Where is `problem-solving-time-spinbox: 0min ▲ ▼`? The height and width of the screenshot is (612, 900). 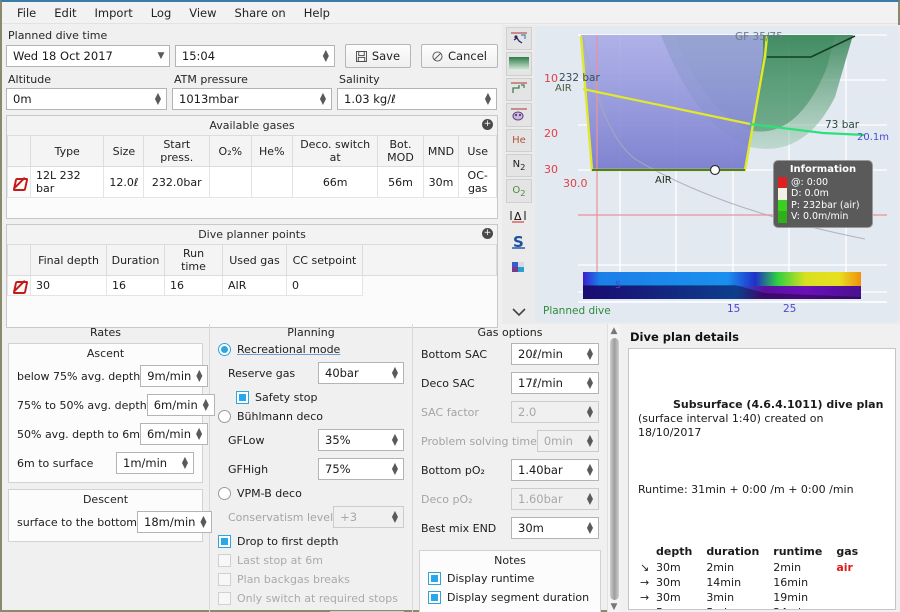 problem-solving-time-spinbox: 0min ▲ ▼ is located at coordinates (567, 441).